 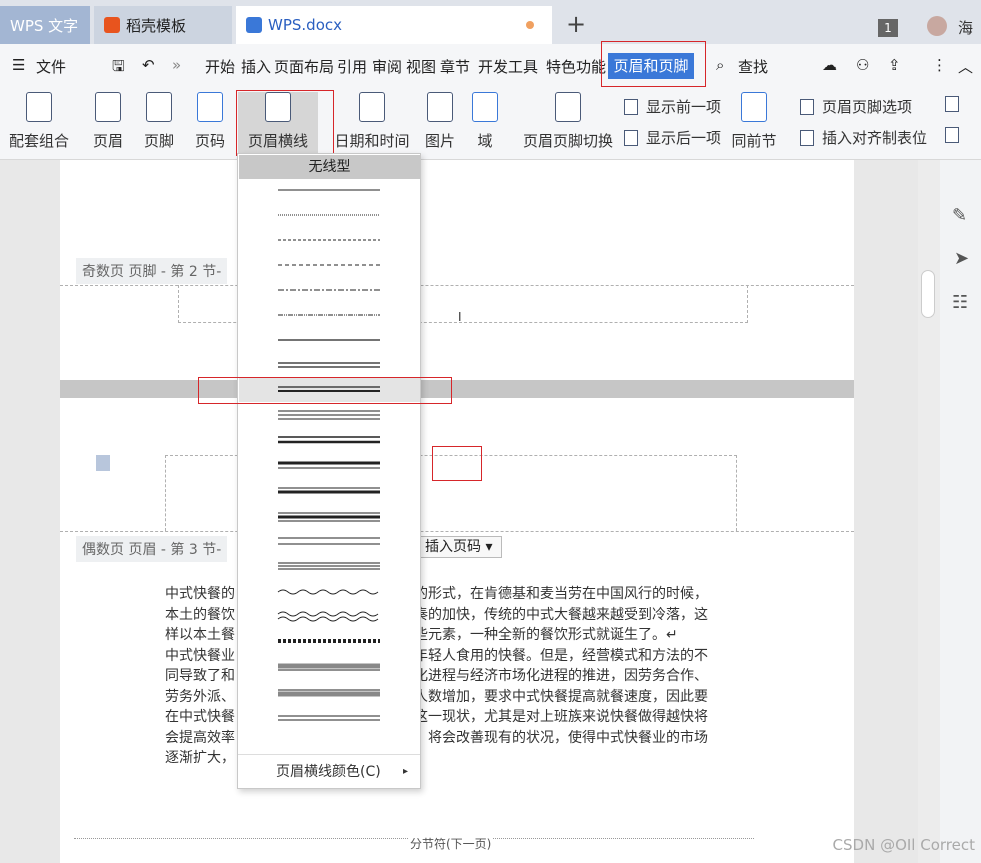 What do you see at coordinates (888, 28) in the screenshot?
I see `window-badge: 1` at bounding box center [888, 28].